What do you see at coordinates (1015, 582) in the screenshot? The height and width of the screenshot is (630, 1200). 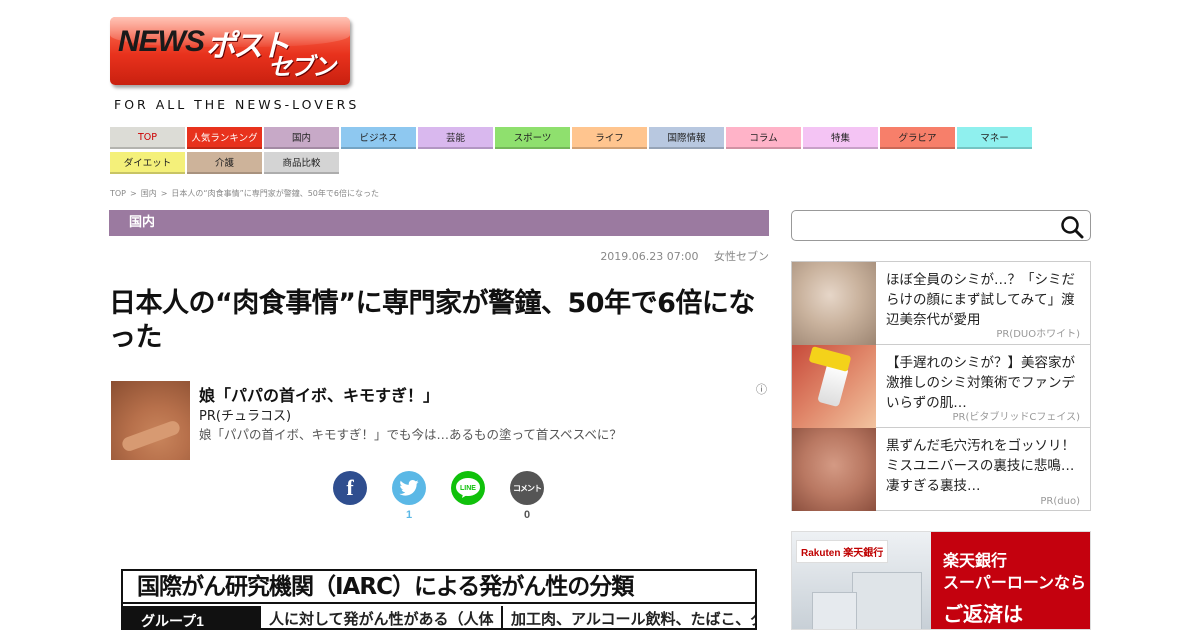 I see `banner-line-2: スーパーローンなら` at bounding box center [1015, 582].